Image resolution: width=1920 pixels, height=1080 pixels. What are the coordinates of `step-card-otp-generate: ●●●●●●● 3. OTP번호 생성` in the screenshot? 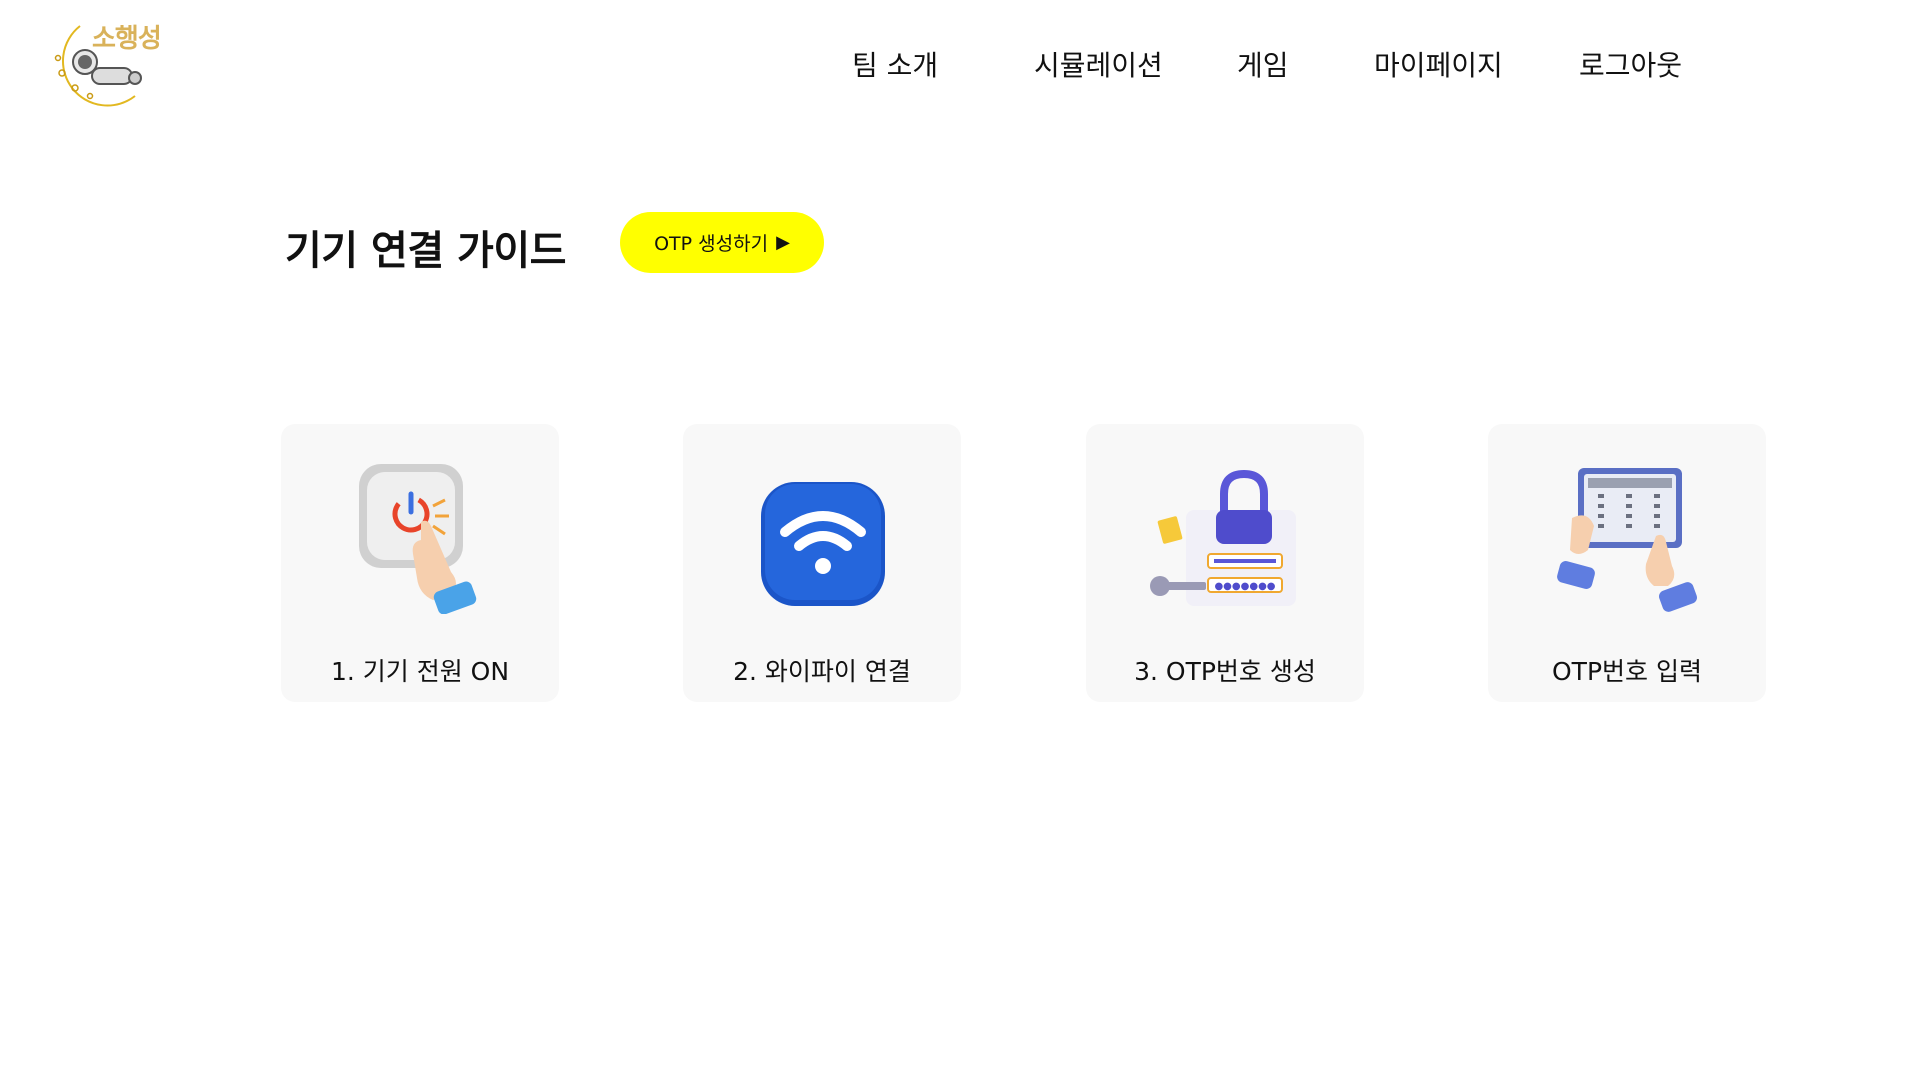 It's located at (1225, 563).